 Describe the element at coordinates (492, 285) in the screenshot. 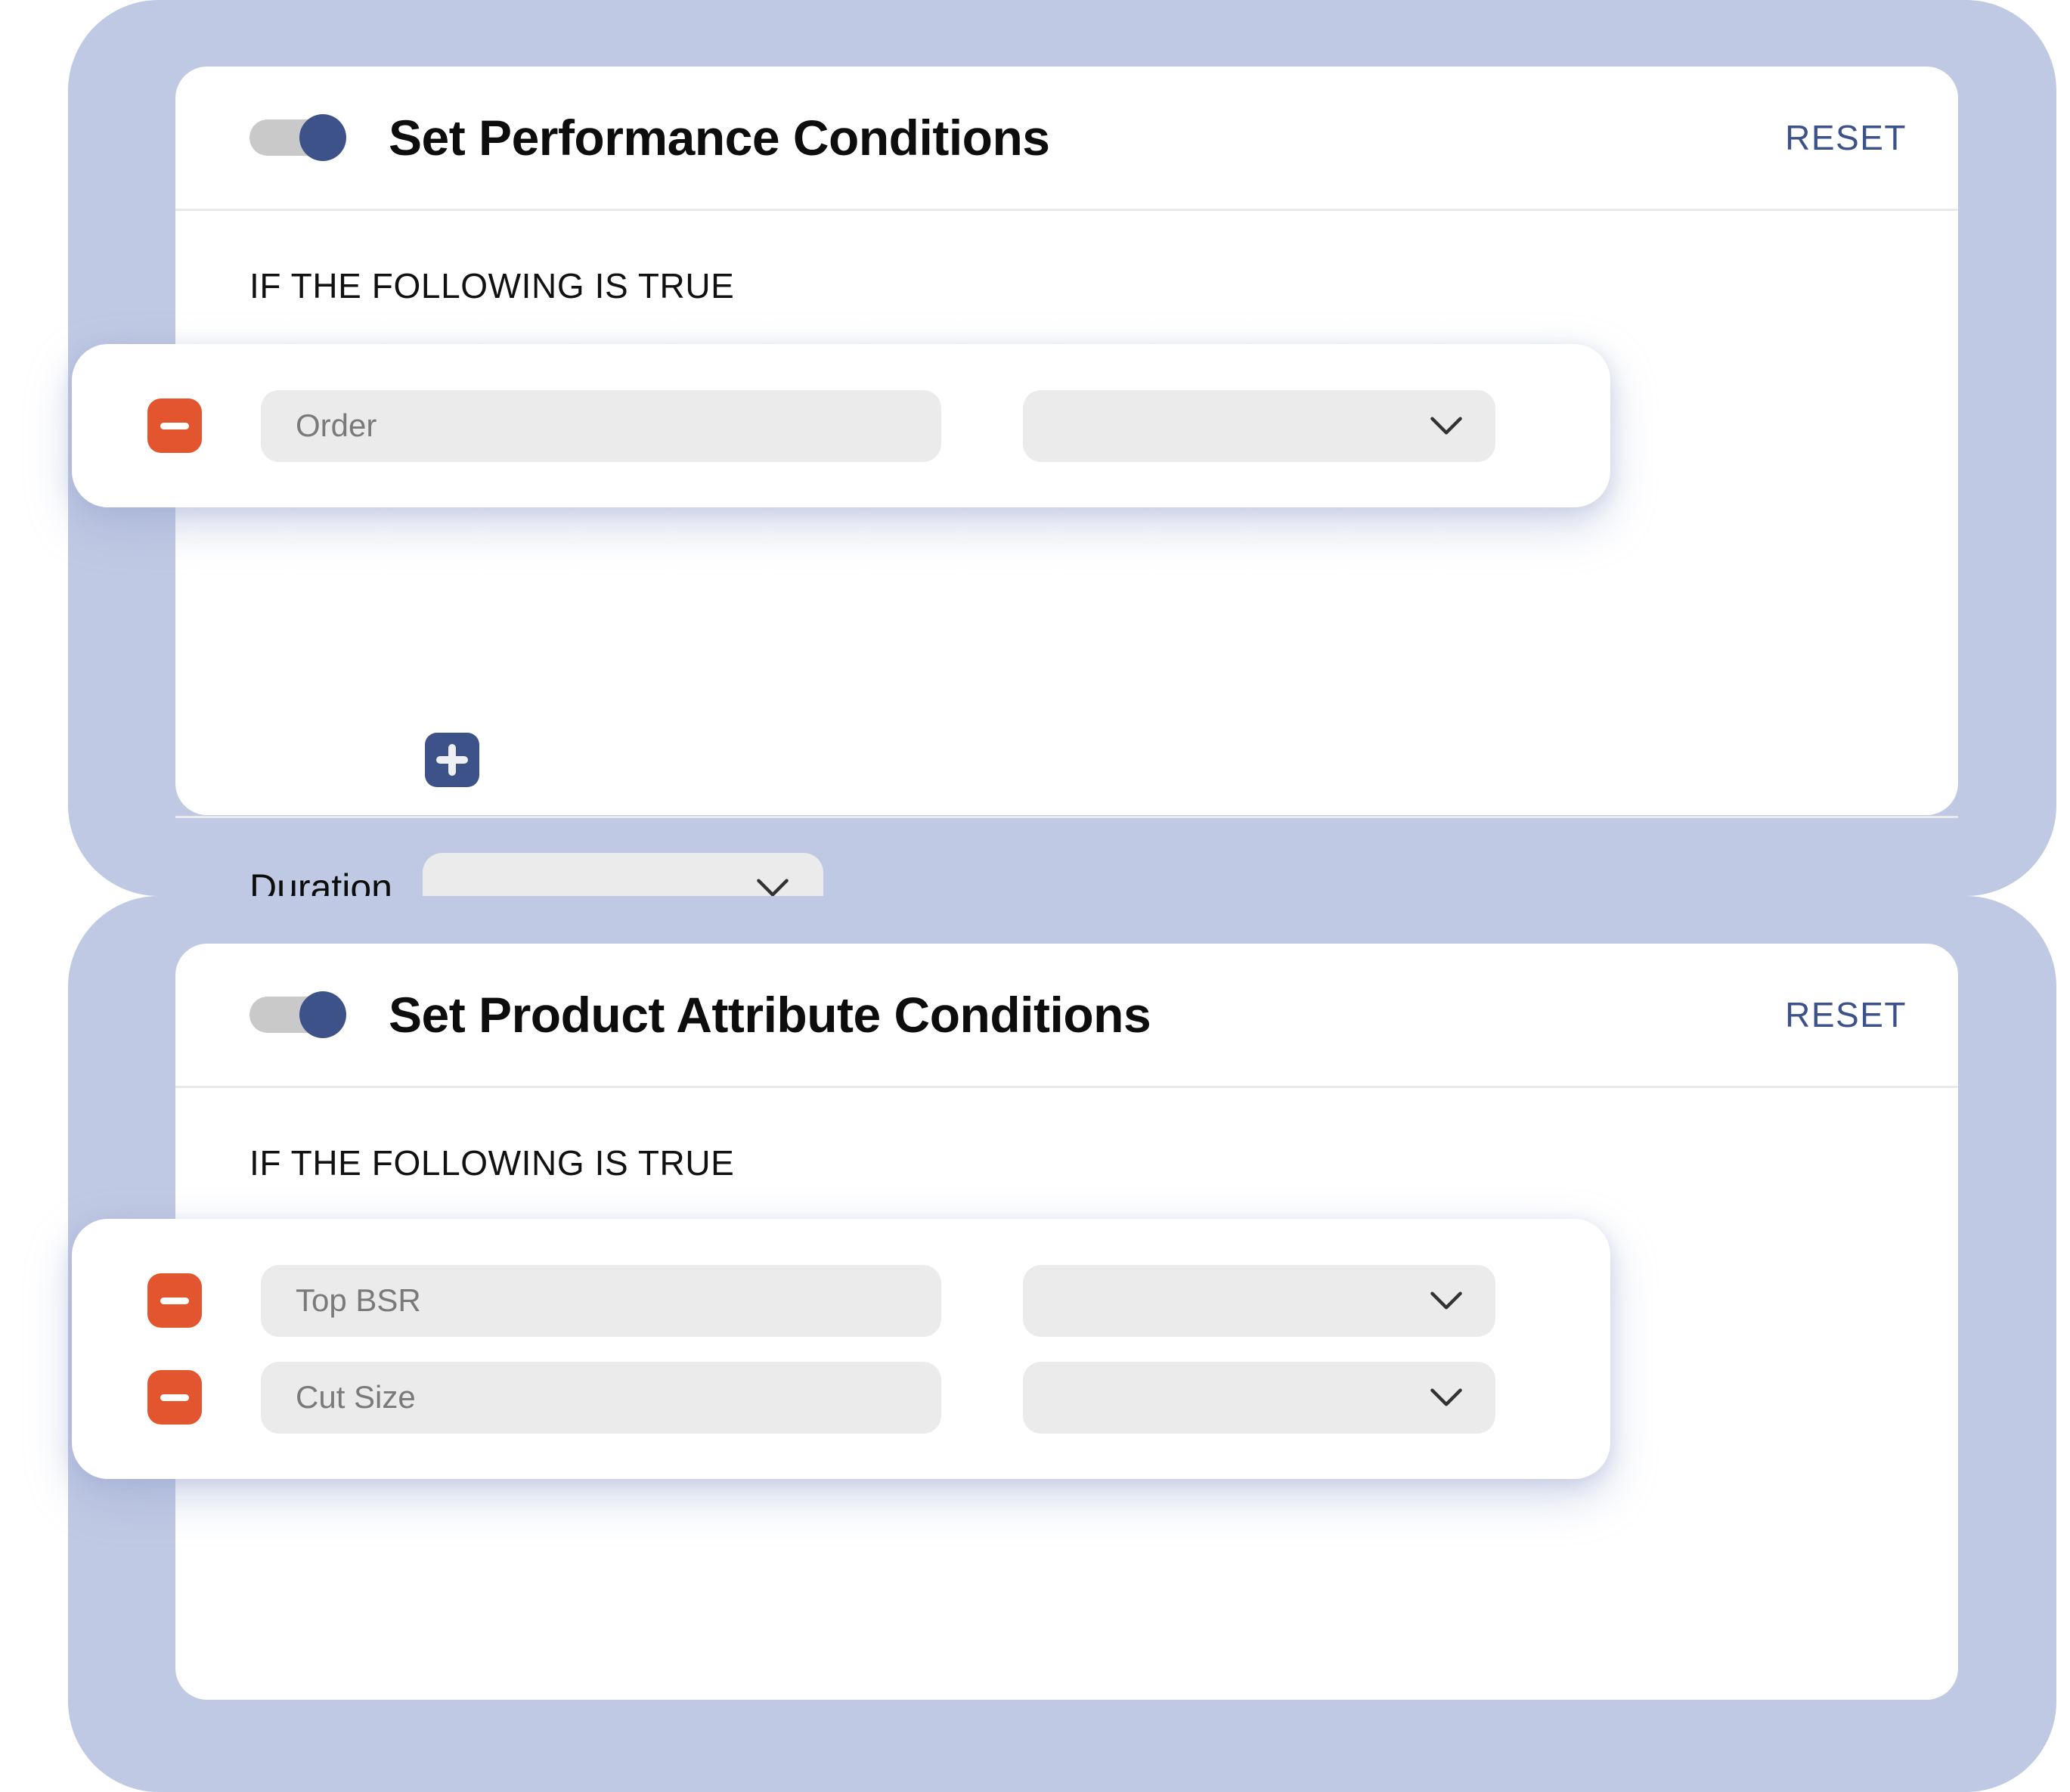

I see `condition-heading-performance: IF THE FOLLOWING IS TRUE` at that location.